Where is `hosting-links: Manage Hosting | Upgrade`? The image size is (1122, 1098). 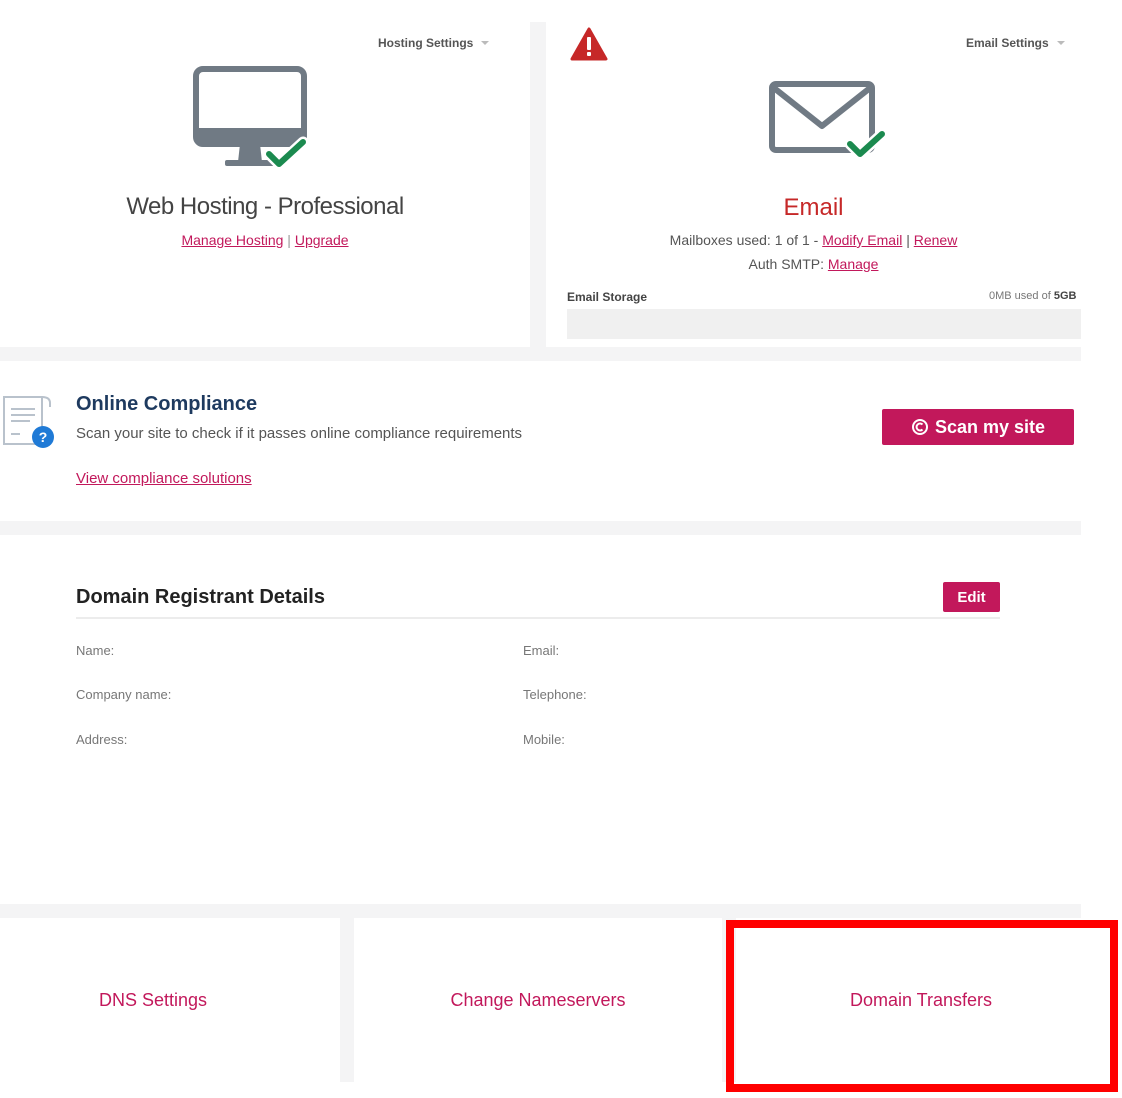
hosting-links: Manage Hosting | Upgrade is located at coordinates (265, 240).